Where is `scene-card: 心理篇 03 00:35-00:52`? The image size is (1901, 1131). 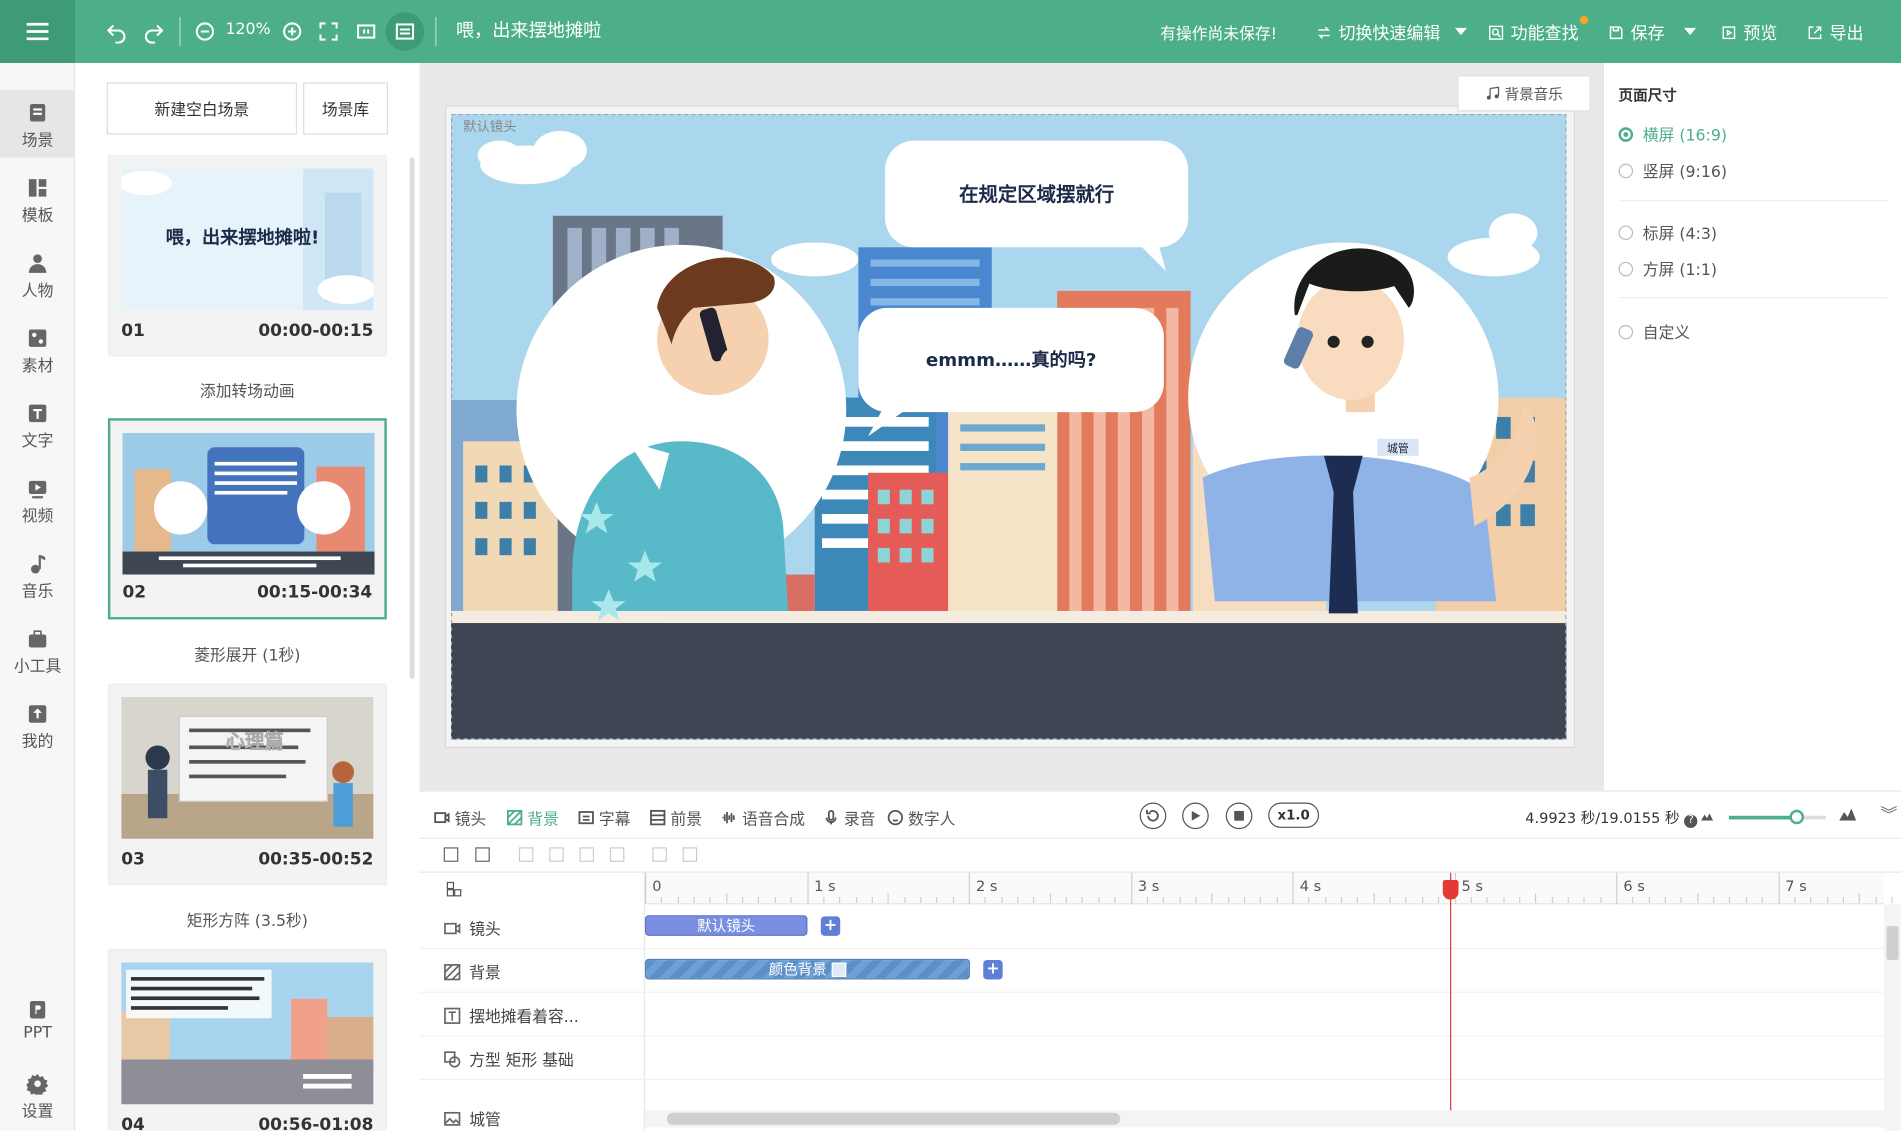 scene-card: 心理篇 03 00:35-00:52 is located at coordinates (247, 784).